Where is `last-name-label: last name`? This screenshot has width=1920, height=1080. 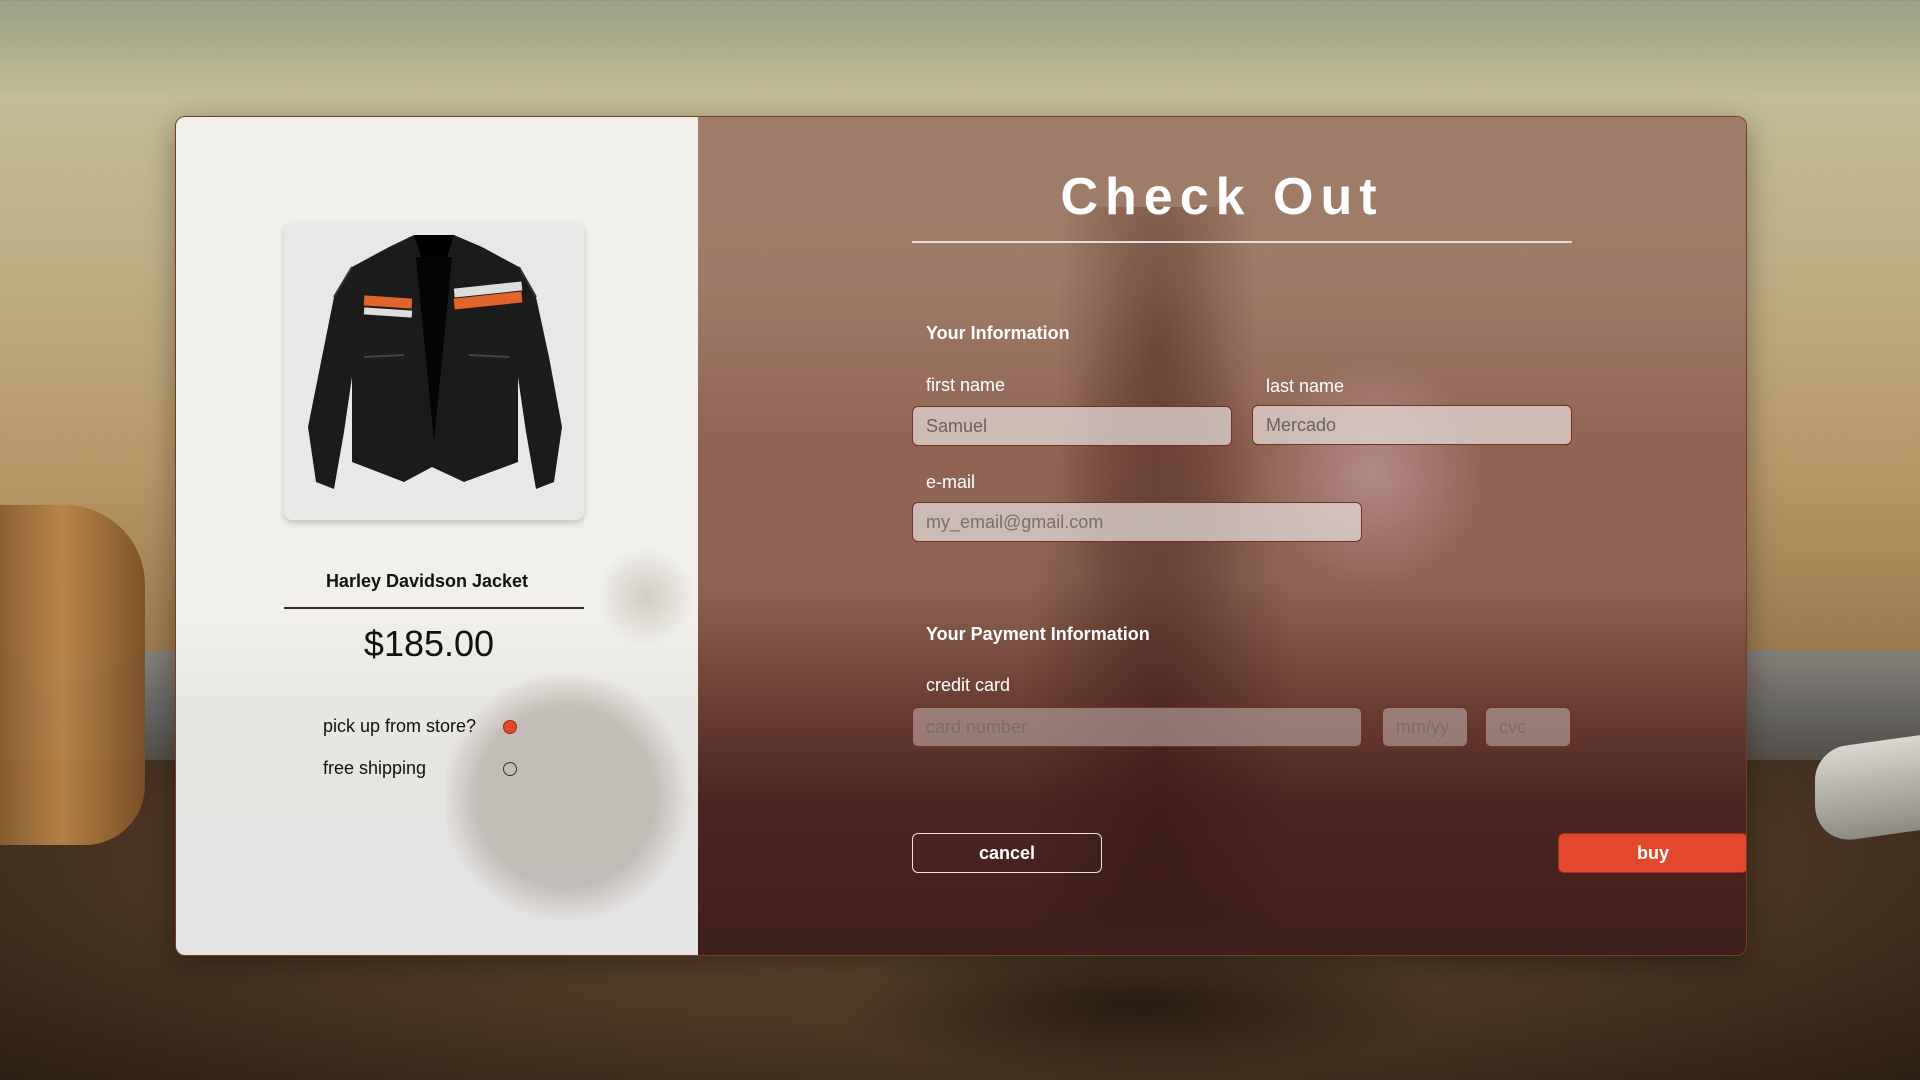
last-name-label: last name is located at coordinates (1305, 386).